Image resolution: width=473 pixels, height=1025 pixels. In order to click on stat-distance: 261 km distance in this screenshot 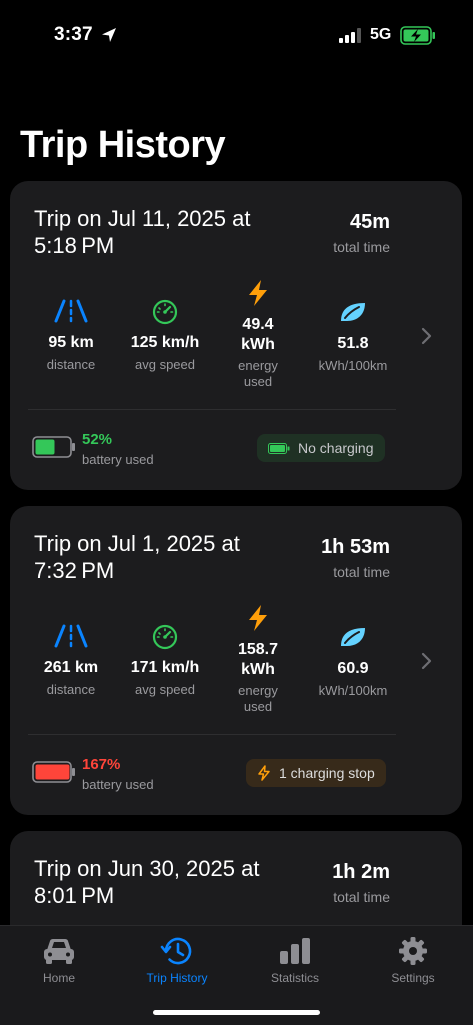, I will do `click(71, 661)`.